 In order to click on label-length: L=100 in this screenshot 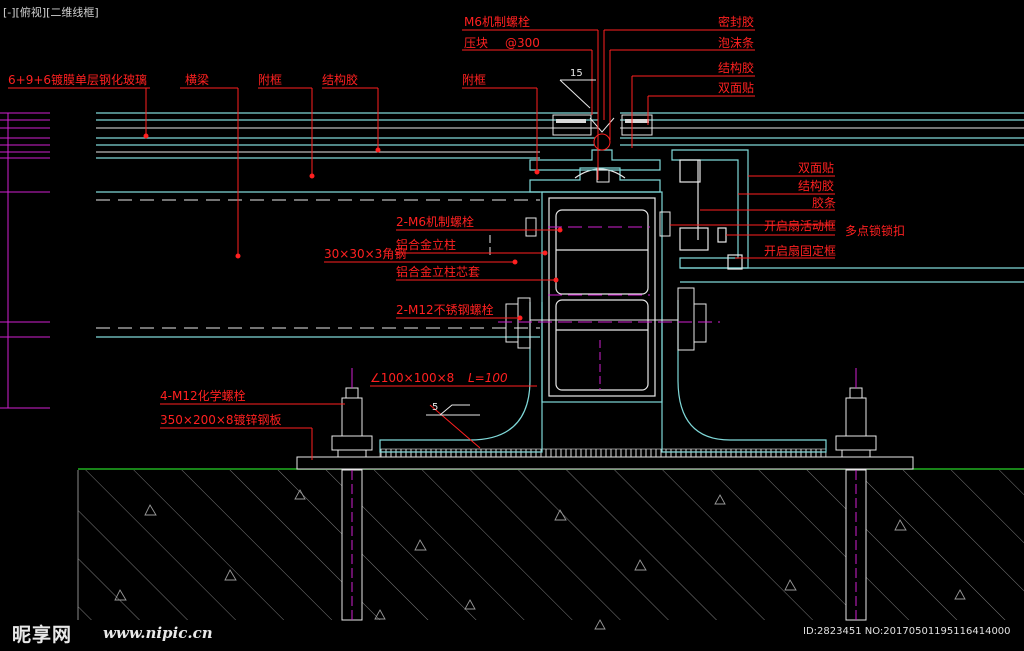, I will do `click(488, 378)`.